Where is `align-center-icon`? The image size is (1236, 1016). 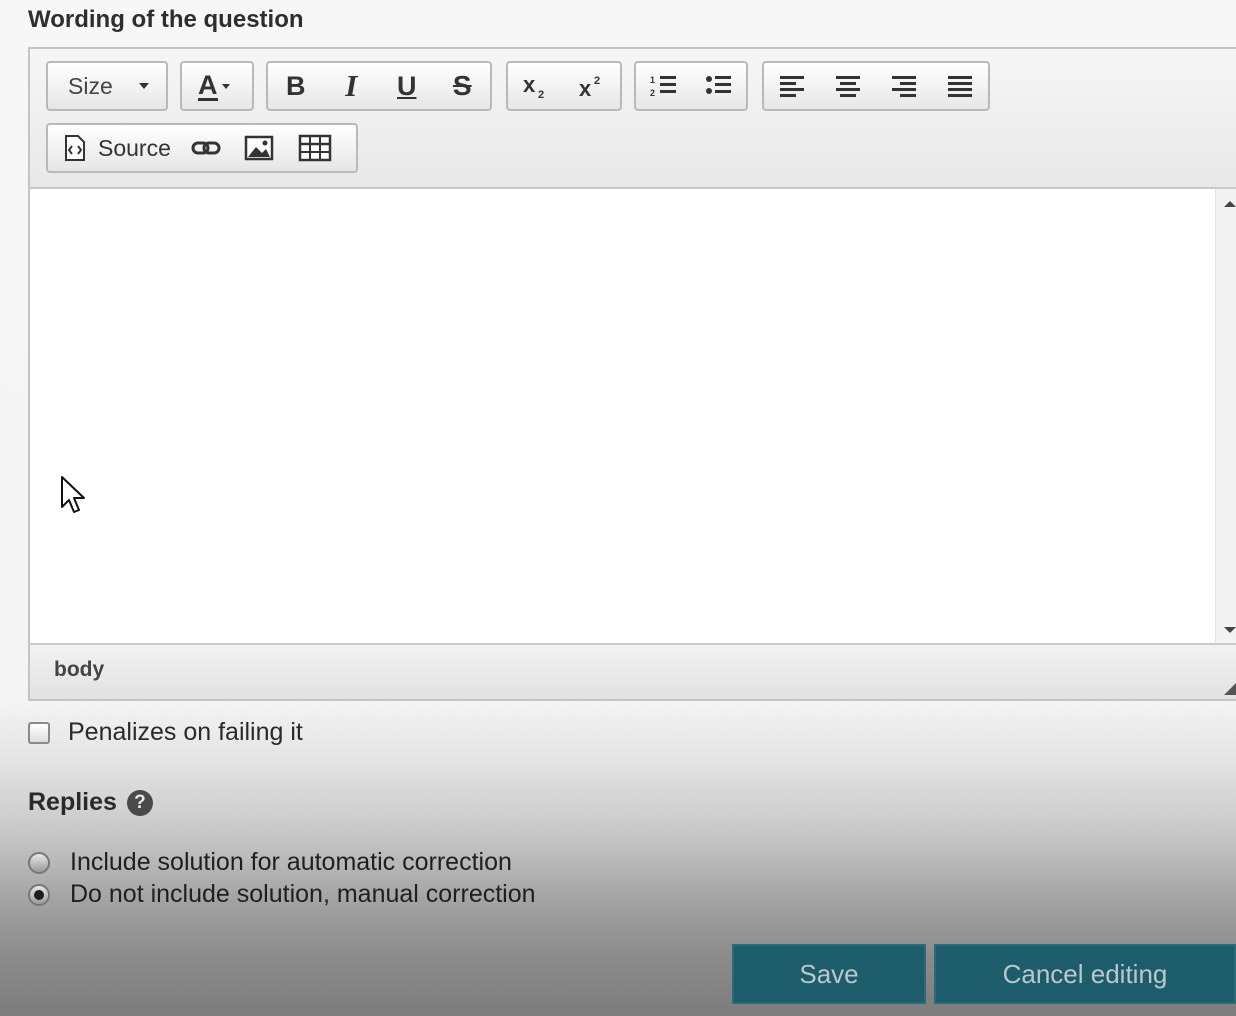 align-center-icon is located at coordinates (848, 86).